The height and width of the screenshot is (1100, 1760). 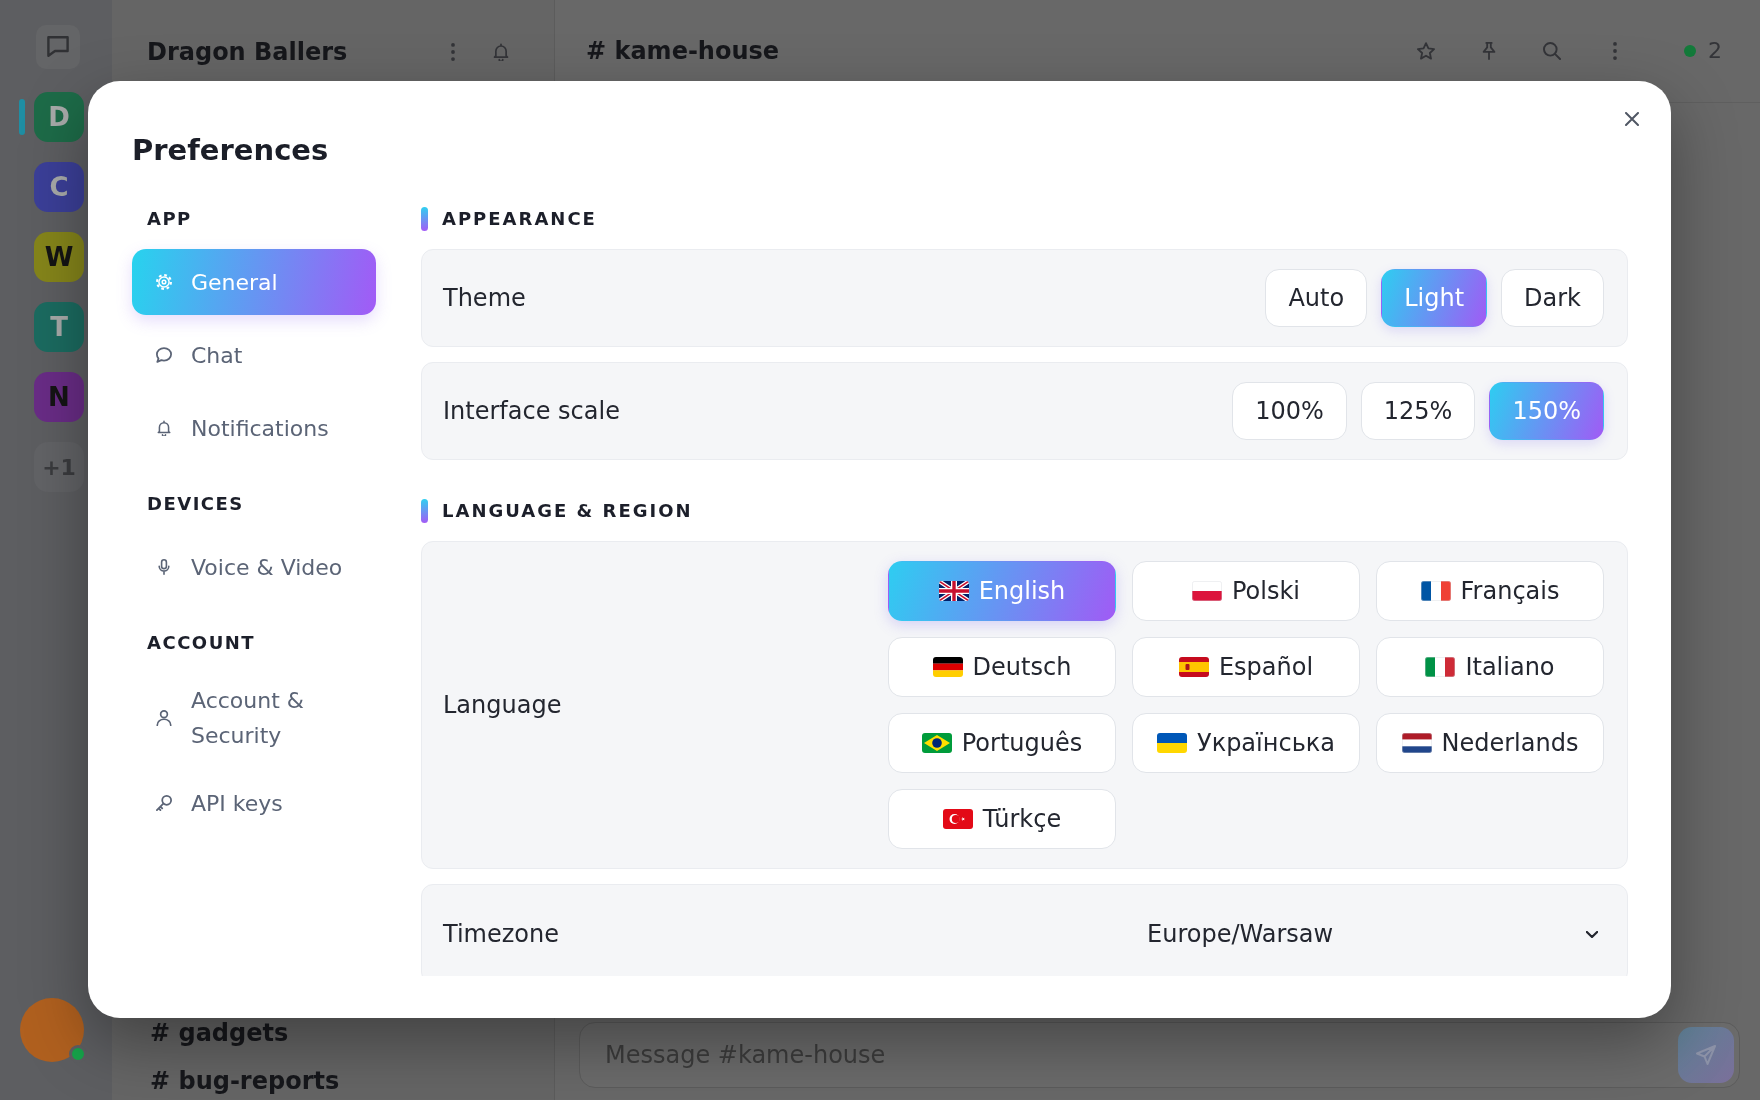 I want to click on gear-icon, so click(x=164, y=282).